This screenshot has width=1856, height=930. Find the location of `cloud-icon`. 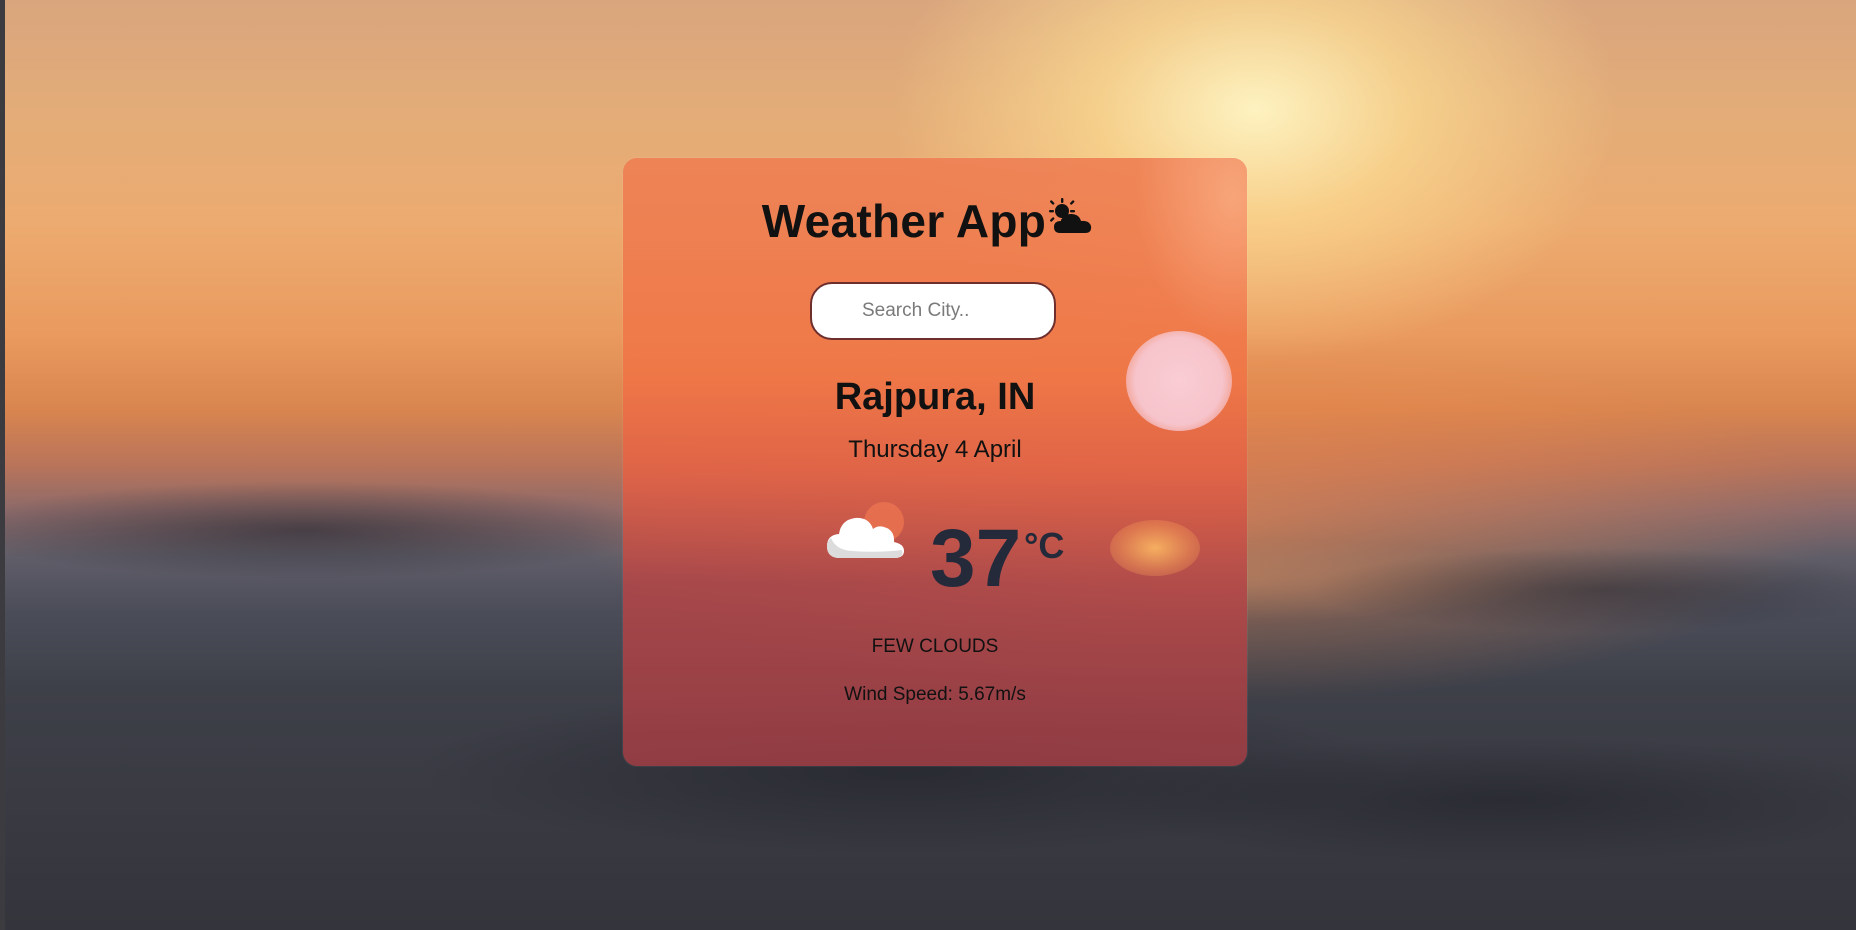

cloud-icon is located at coordinates (872, 535).